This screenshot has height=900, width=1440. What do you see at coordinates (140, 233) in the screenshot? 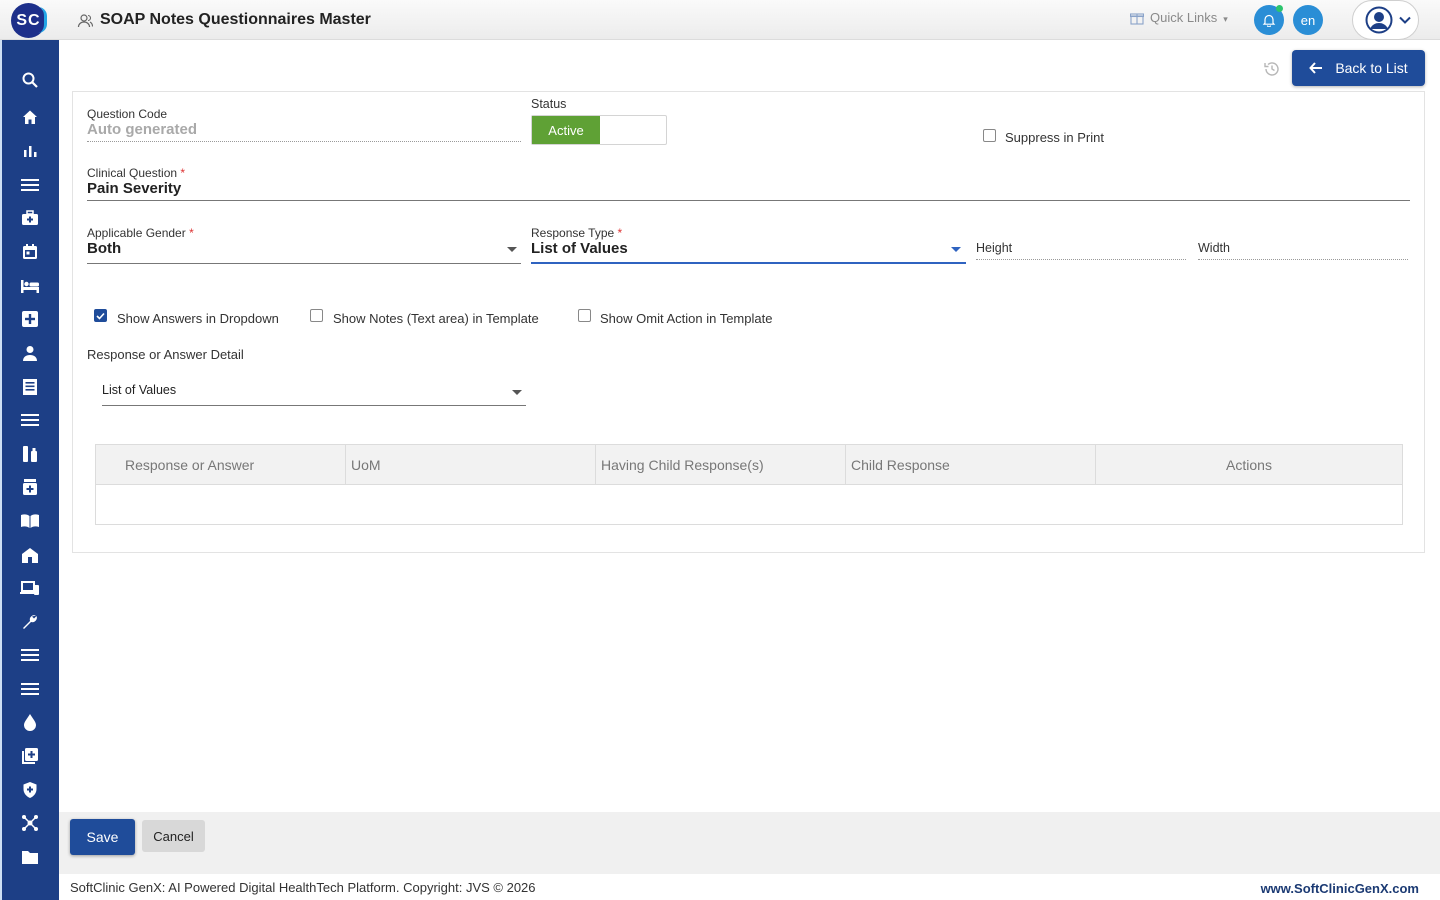
I see `applicable-gender-label: Applicable Gender *` at bounding box center [140, 233].